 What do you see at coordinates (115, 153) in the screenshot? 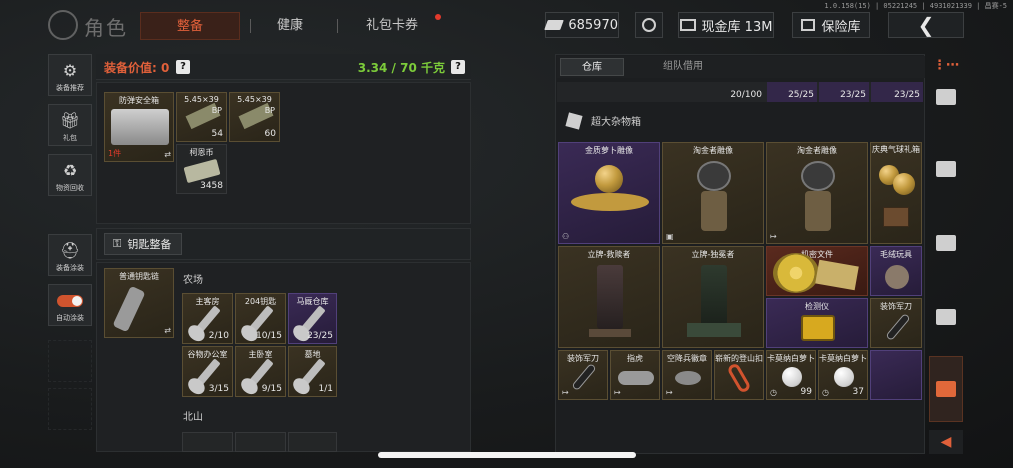
I see `safe-box-timer: 1件` at bounding box center [115, 153].